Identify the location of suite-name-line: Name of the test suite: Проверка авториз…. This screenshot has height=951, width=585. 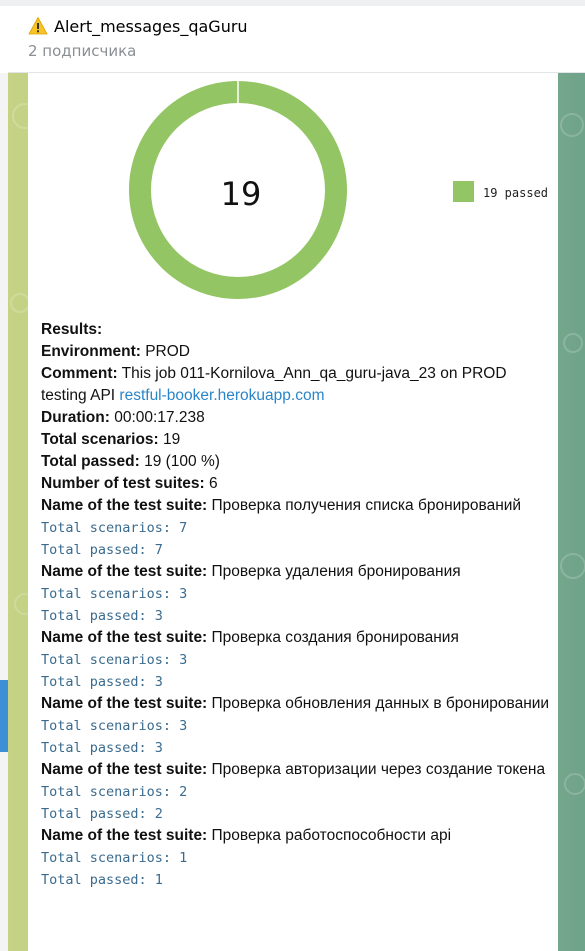
(296, 770).